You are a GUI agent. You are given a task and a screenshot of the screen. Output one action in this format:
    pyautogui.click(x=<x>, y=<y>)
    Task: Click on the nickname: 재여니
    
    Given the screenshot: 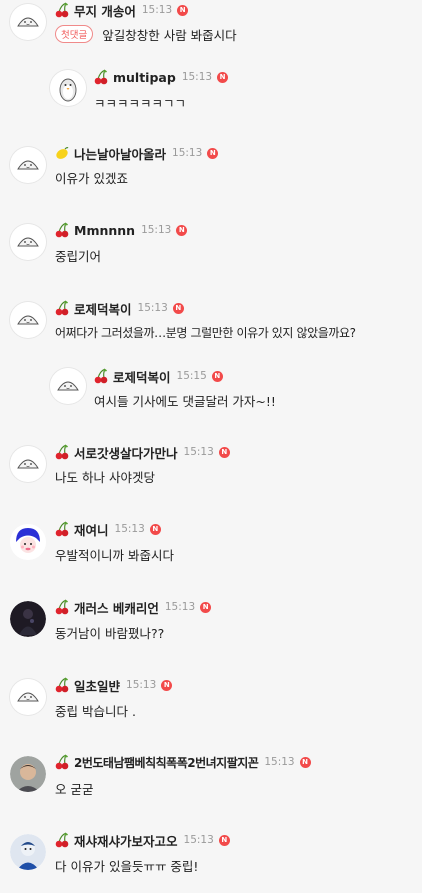 What is the action you would take?
    pyautogui.click(x=91, y=529)
    